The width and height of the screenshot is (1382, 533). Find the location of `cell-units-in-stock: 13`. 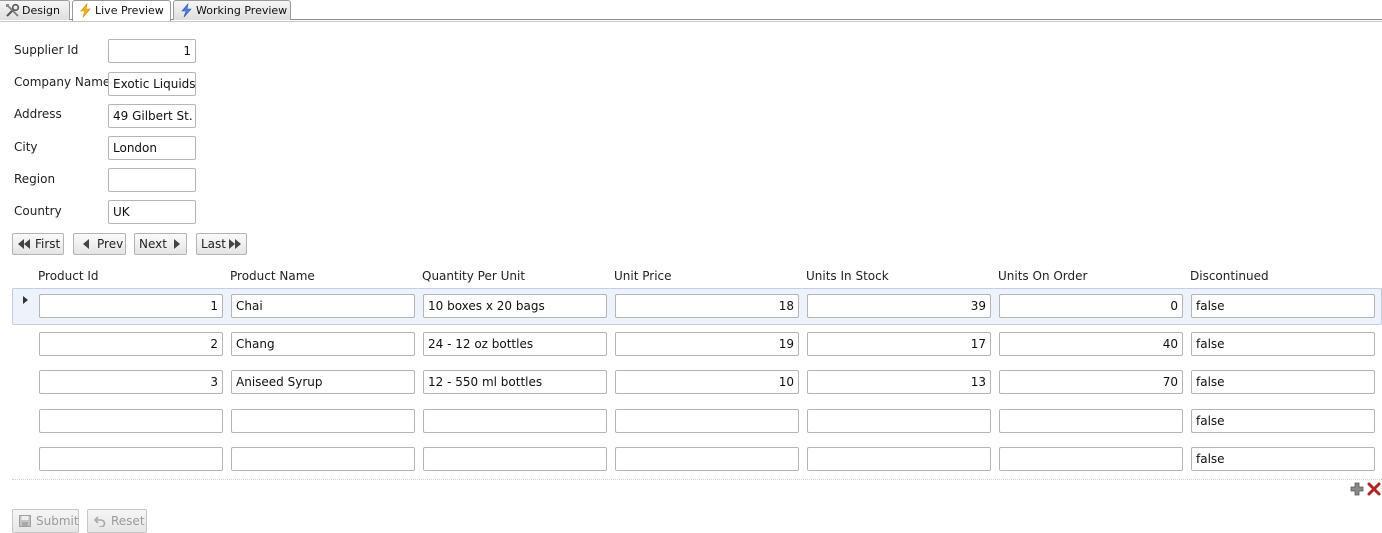

cell-units-in-stock: 13 is located at coordinates (899, 382).